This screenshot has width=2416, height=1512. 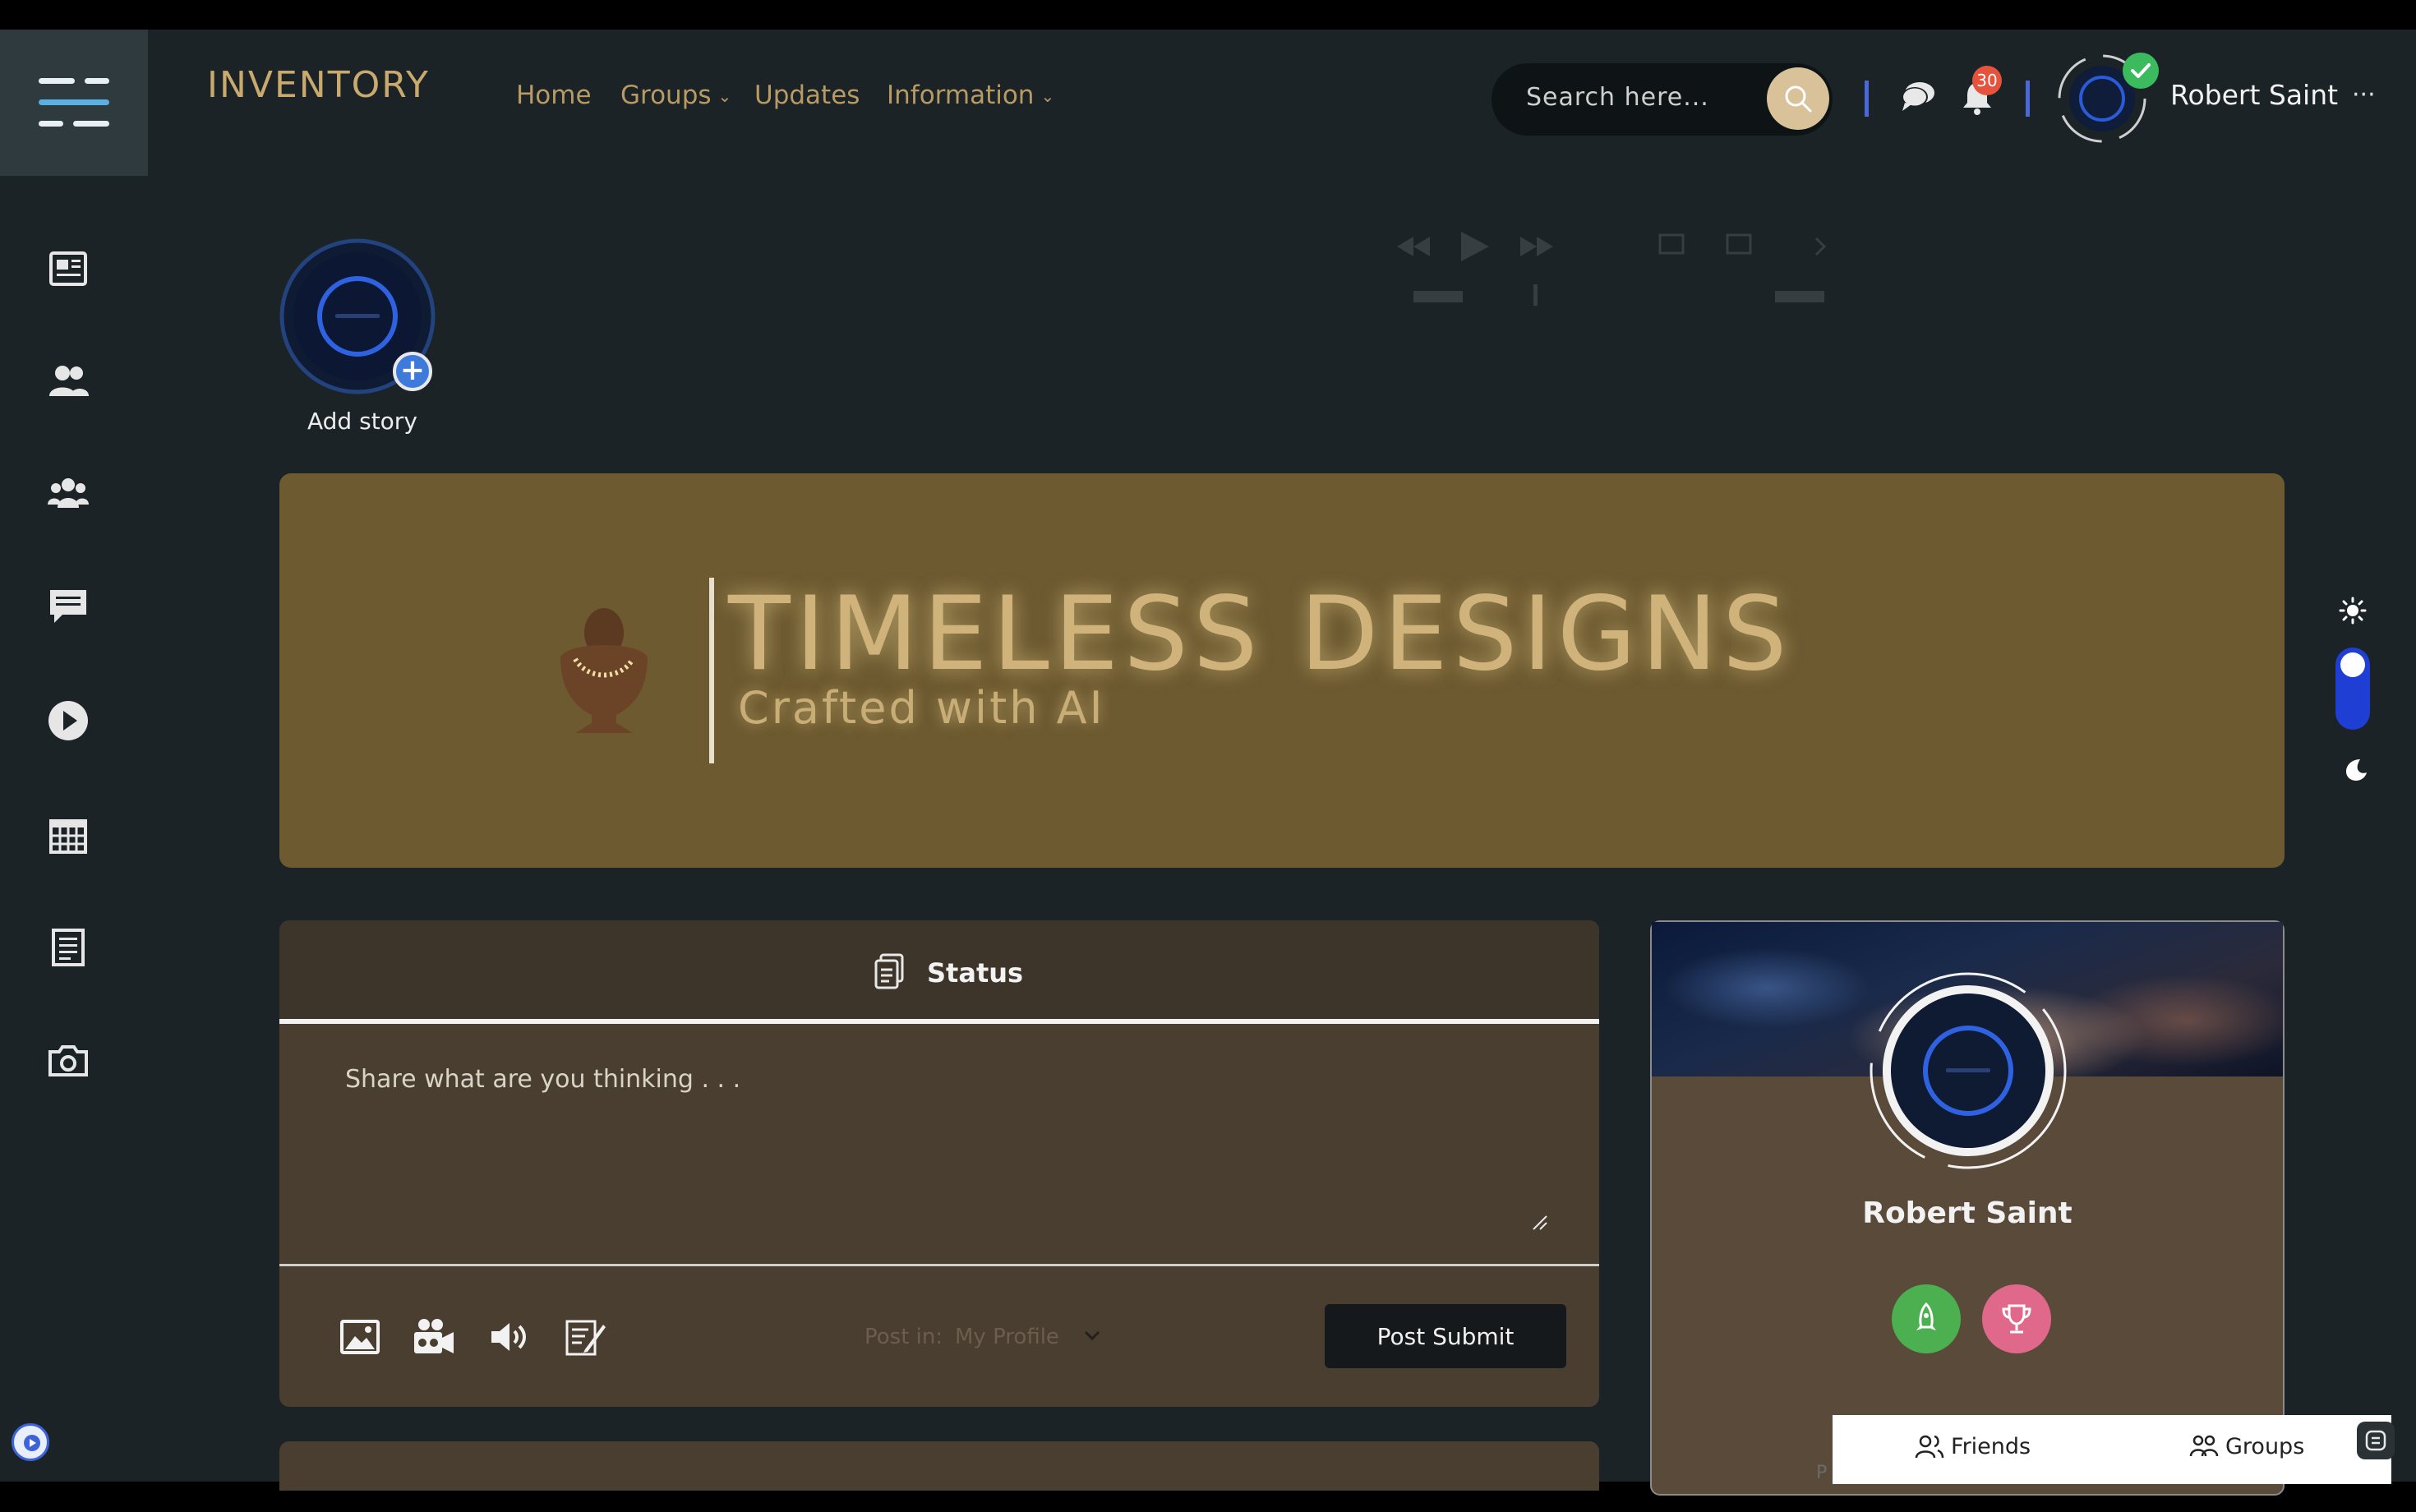 I want to click on chat-expand-button, so click(x=2376, y=1441).